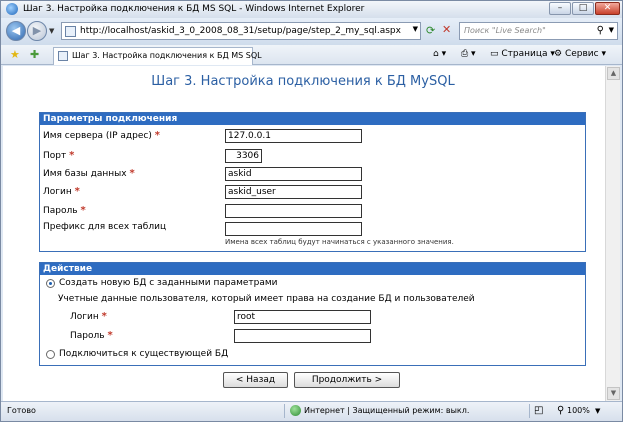  Describe the element at coordinates (293, 192) in the screenshot. I see `login-input: askid_user` at that location.